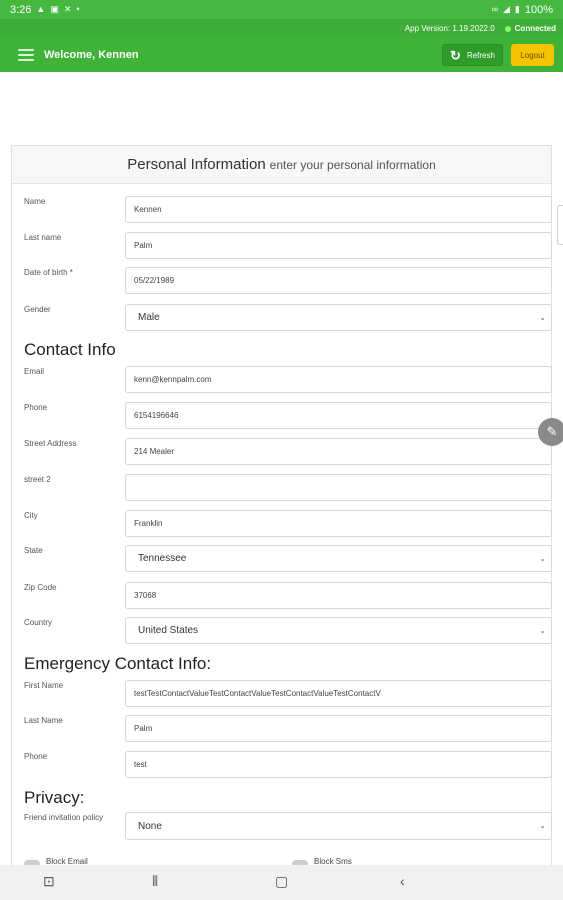 The image size is (563, 900). I want to click on name-label: Name, so click(35, 201).